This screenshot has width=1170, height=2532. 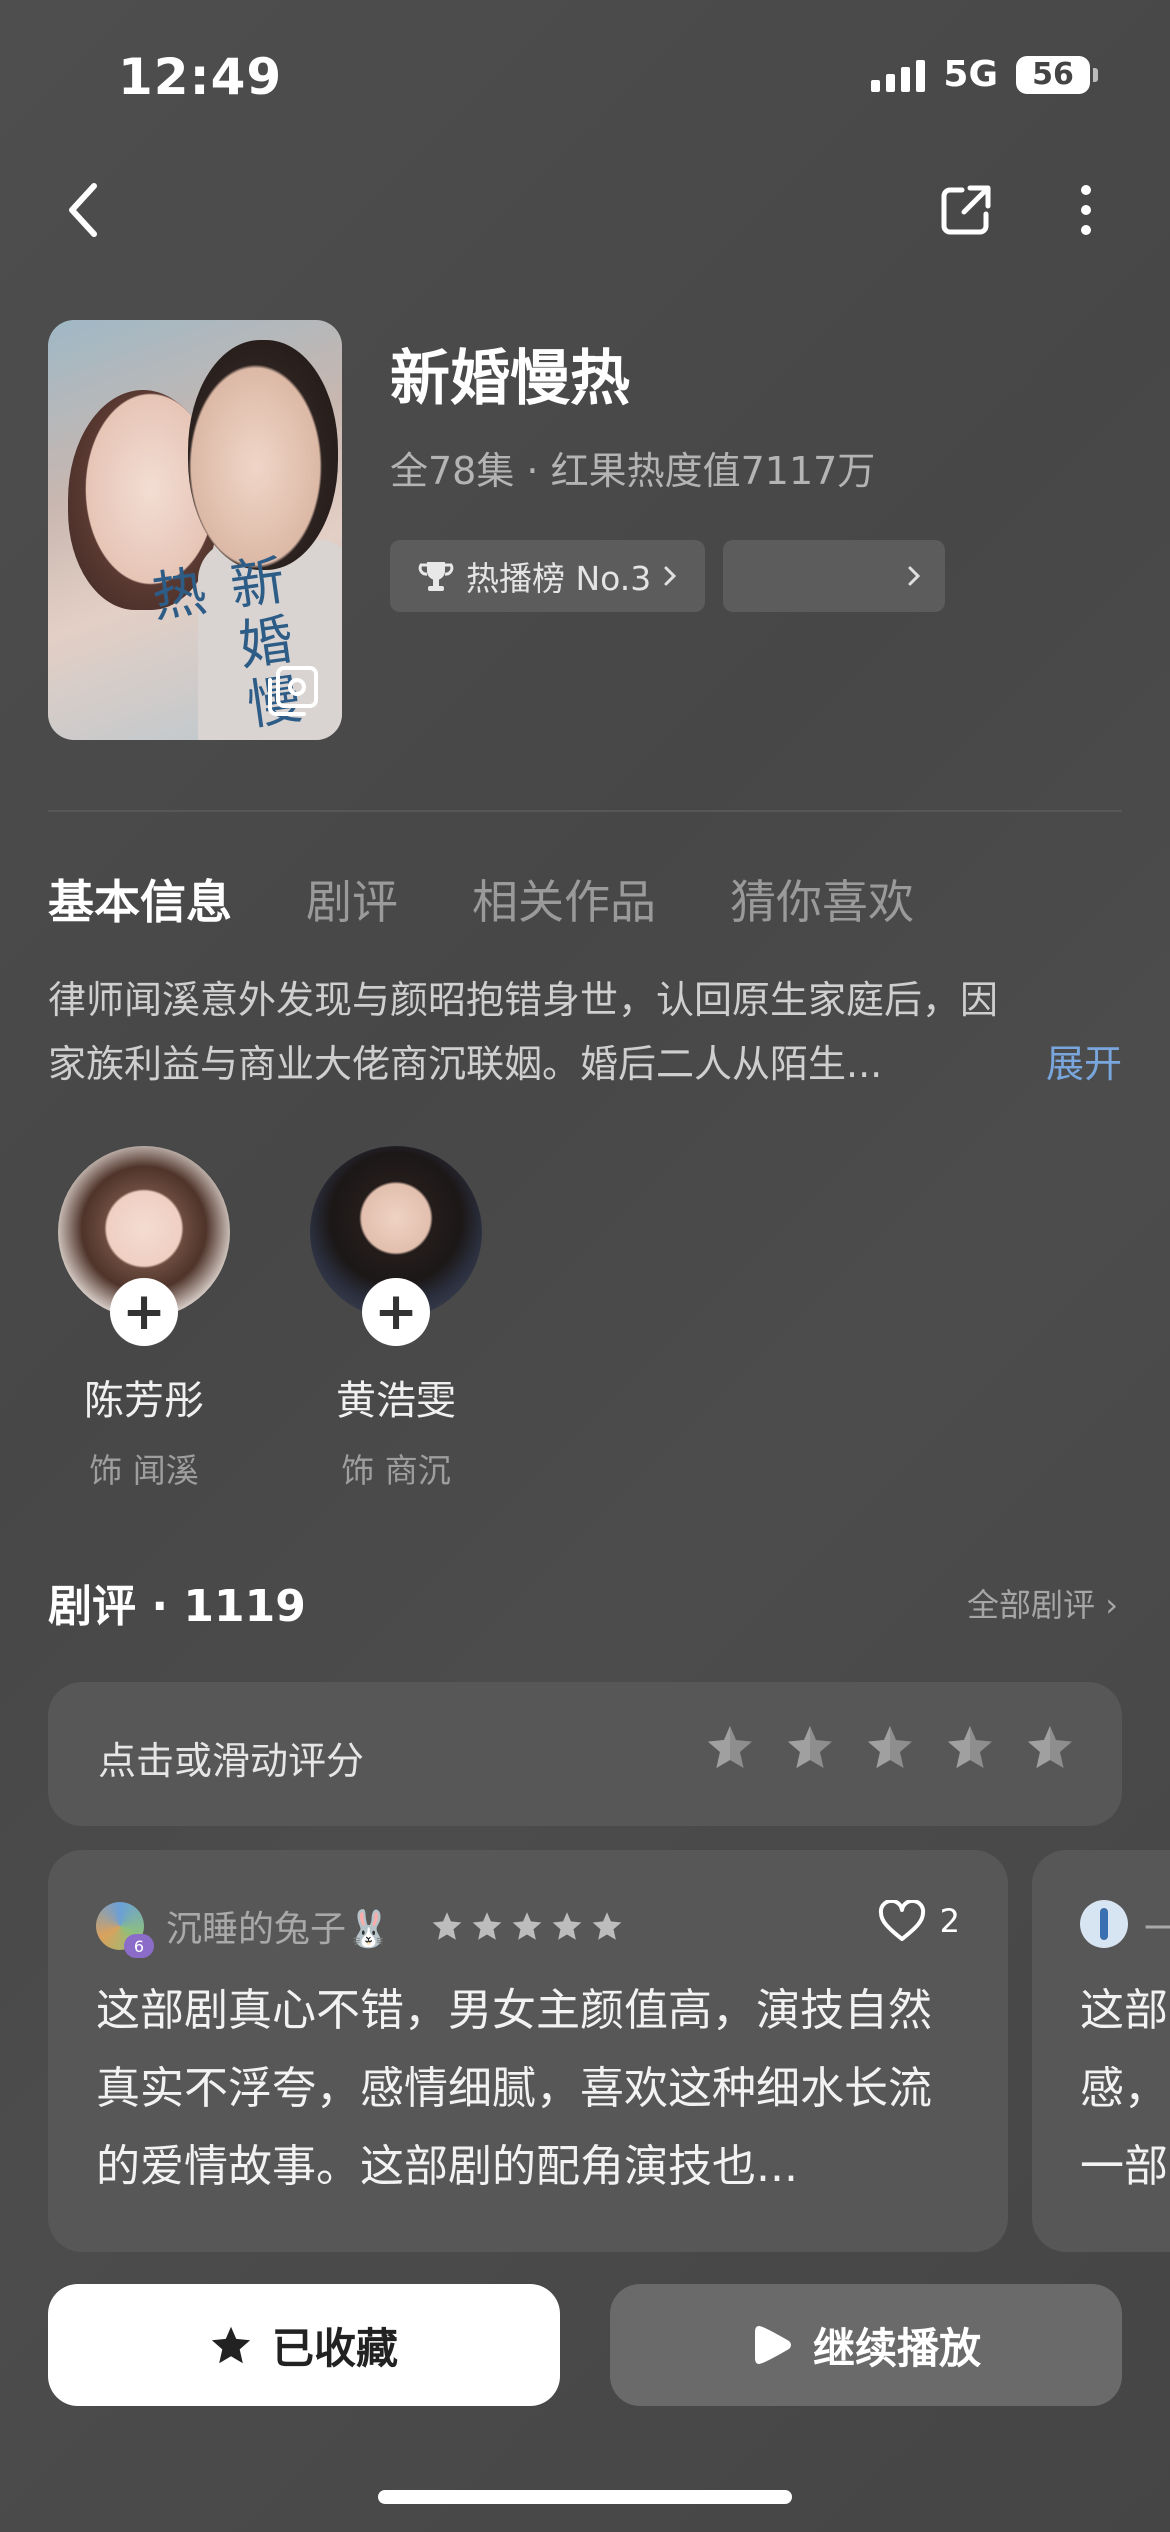 I want to click on rank-chip: 热播榜 No.3, so click(x=548, y=576).